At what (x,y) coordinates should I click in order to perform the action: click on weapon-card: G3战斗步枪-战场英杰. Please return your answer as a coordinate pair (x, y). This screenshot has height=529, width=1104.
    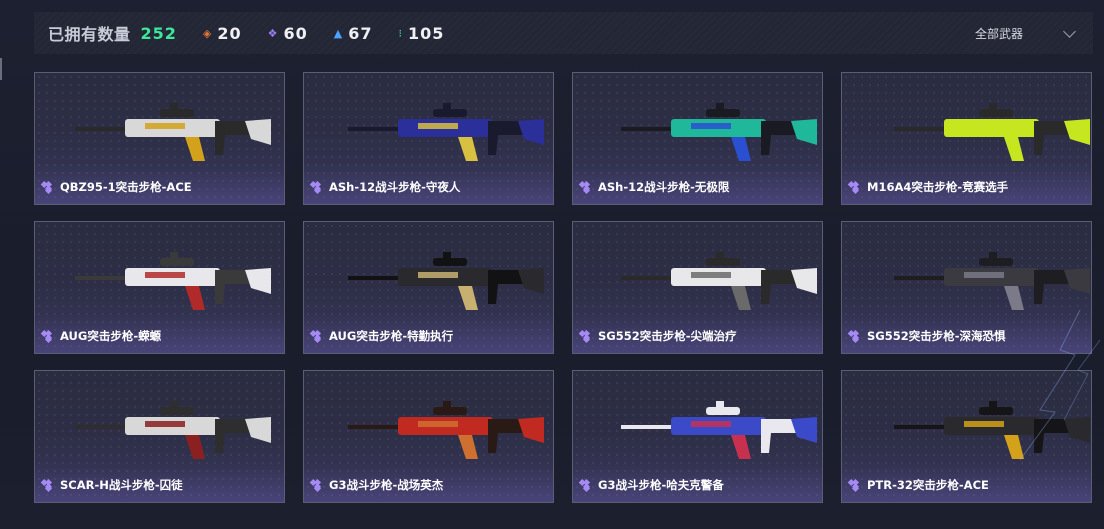
    Looking at the image, I should click on (428, 436).